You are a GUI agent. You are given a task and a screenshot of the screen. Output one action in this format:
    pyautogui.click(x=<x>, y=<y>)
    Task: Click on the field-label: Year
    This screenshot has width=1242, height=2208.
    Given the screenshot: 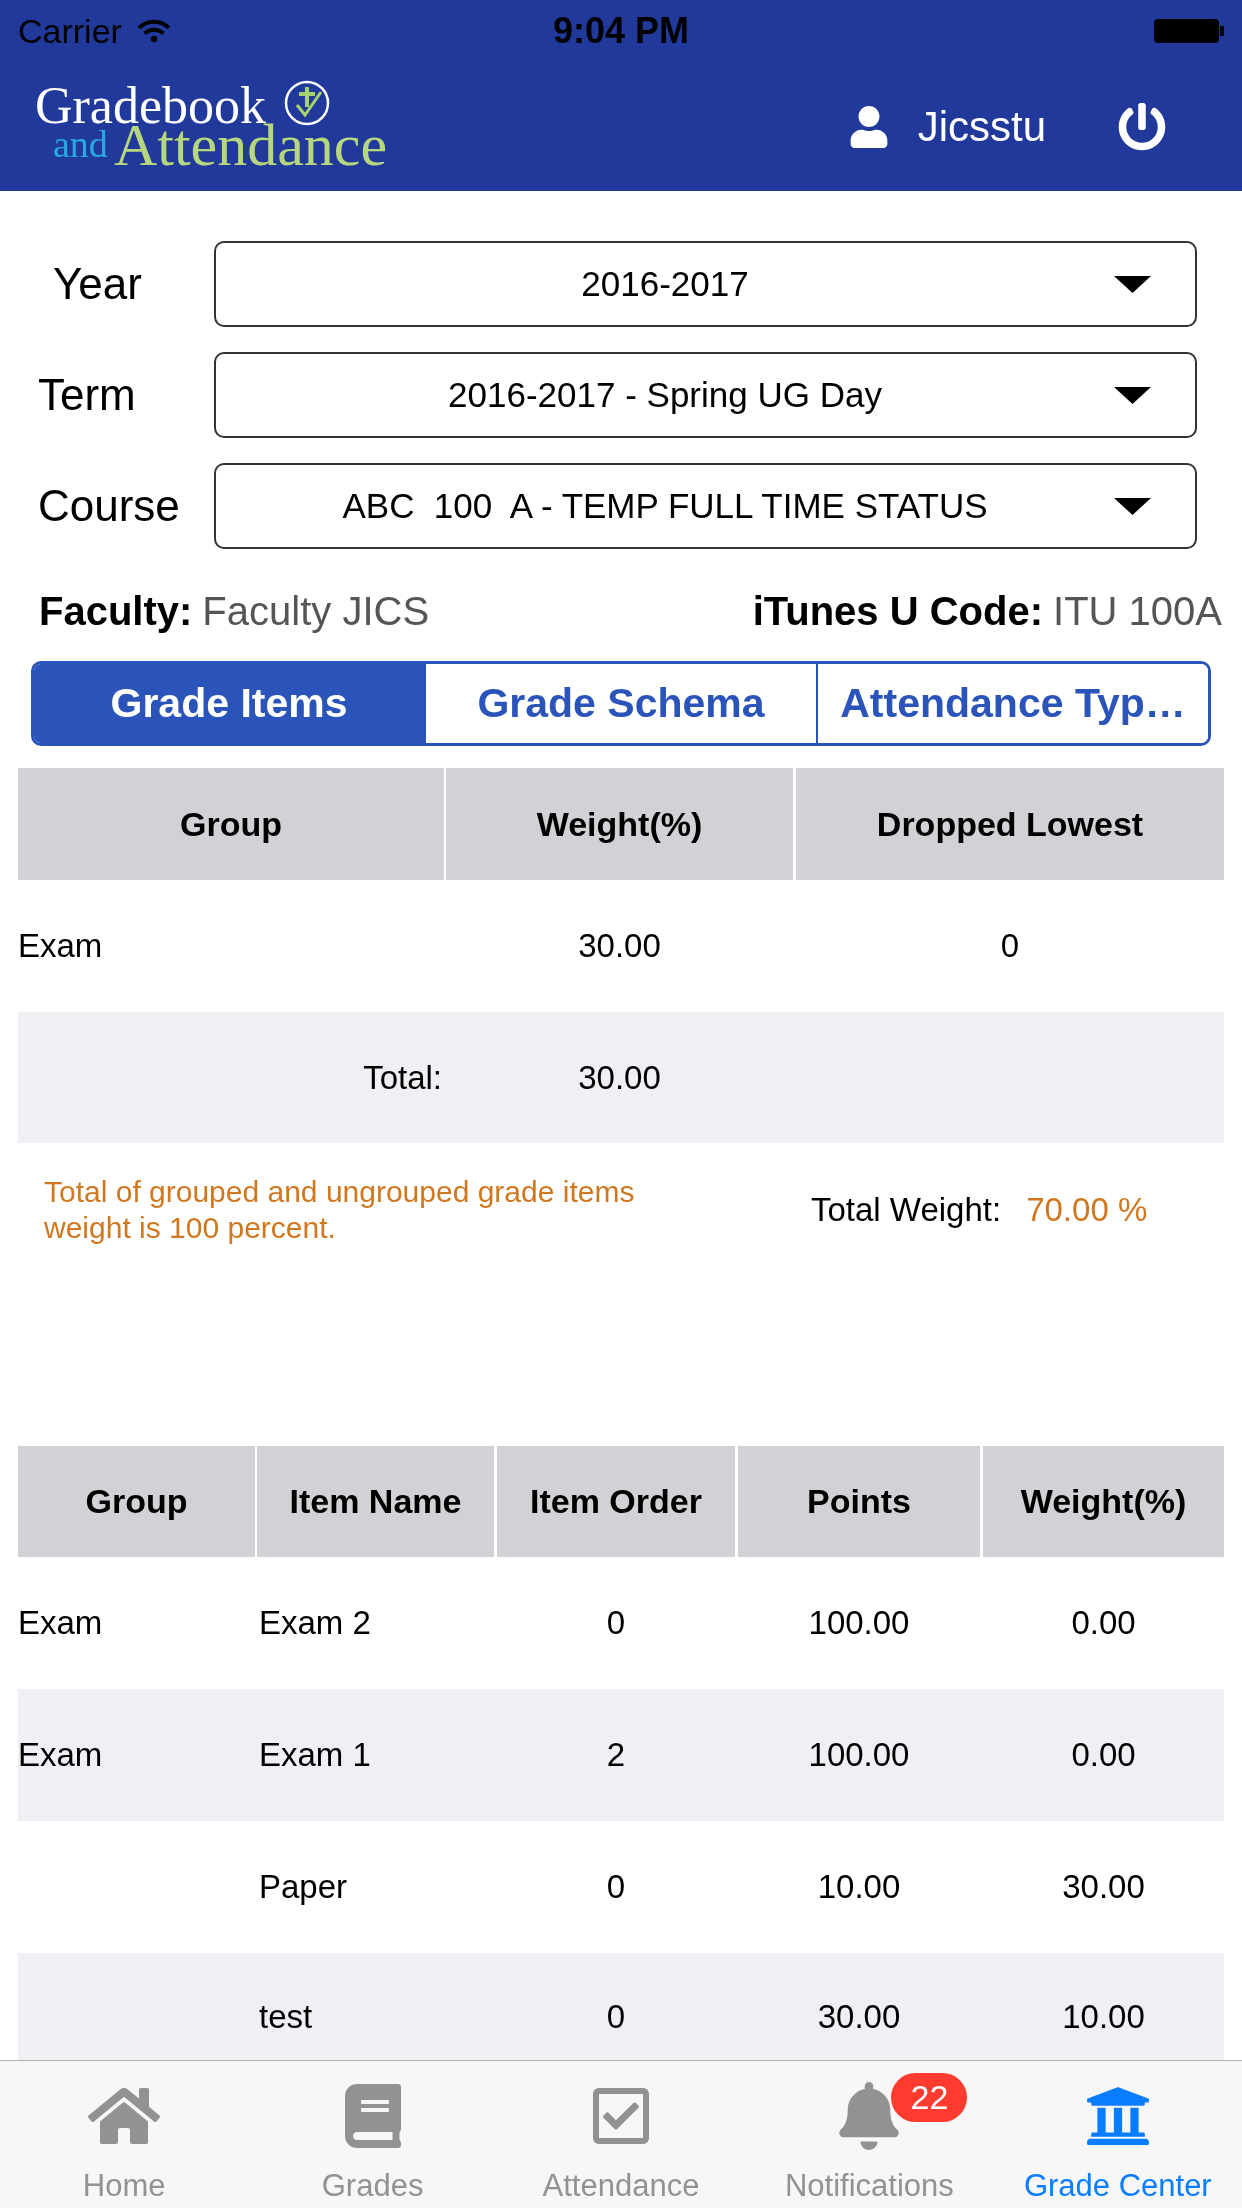 What is the action you would take?
    pyautogui.click(x=97, y=283)
    